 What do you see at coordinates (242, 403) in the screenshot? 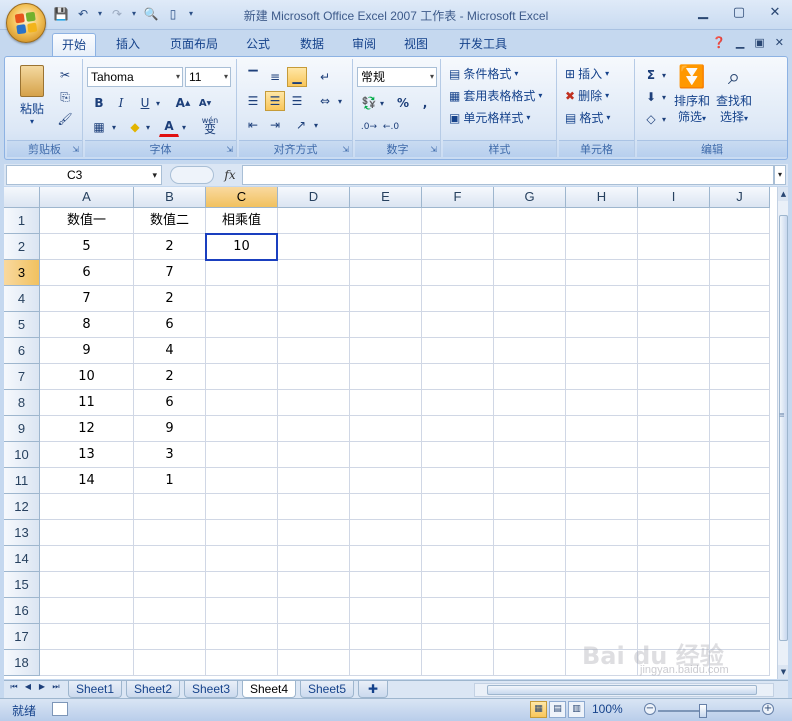
I see `cell-c8` at bounding box center [242, 403].